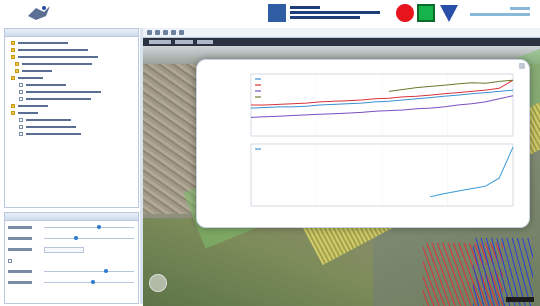  What do you see at coordinates (181, 32) in the screenshot?
I see `layers-icon` at bounding box center [181, 32].